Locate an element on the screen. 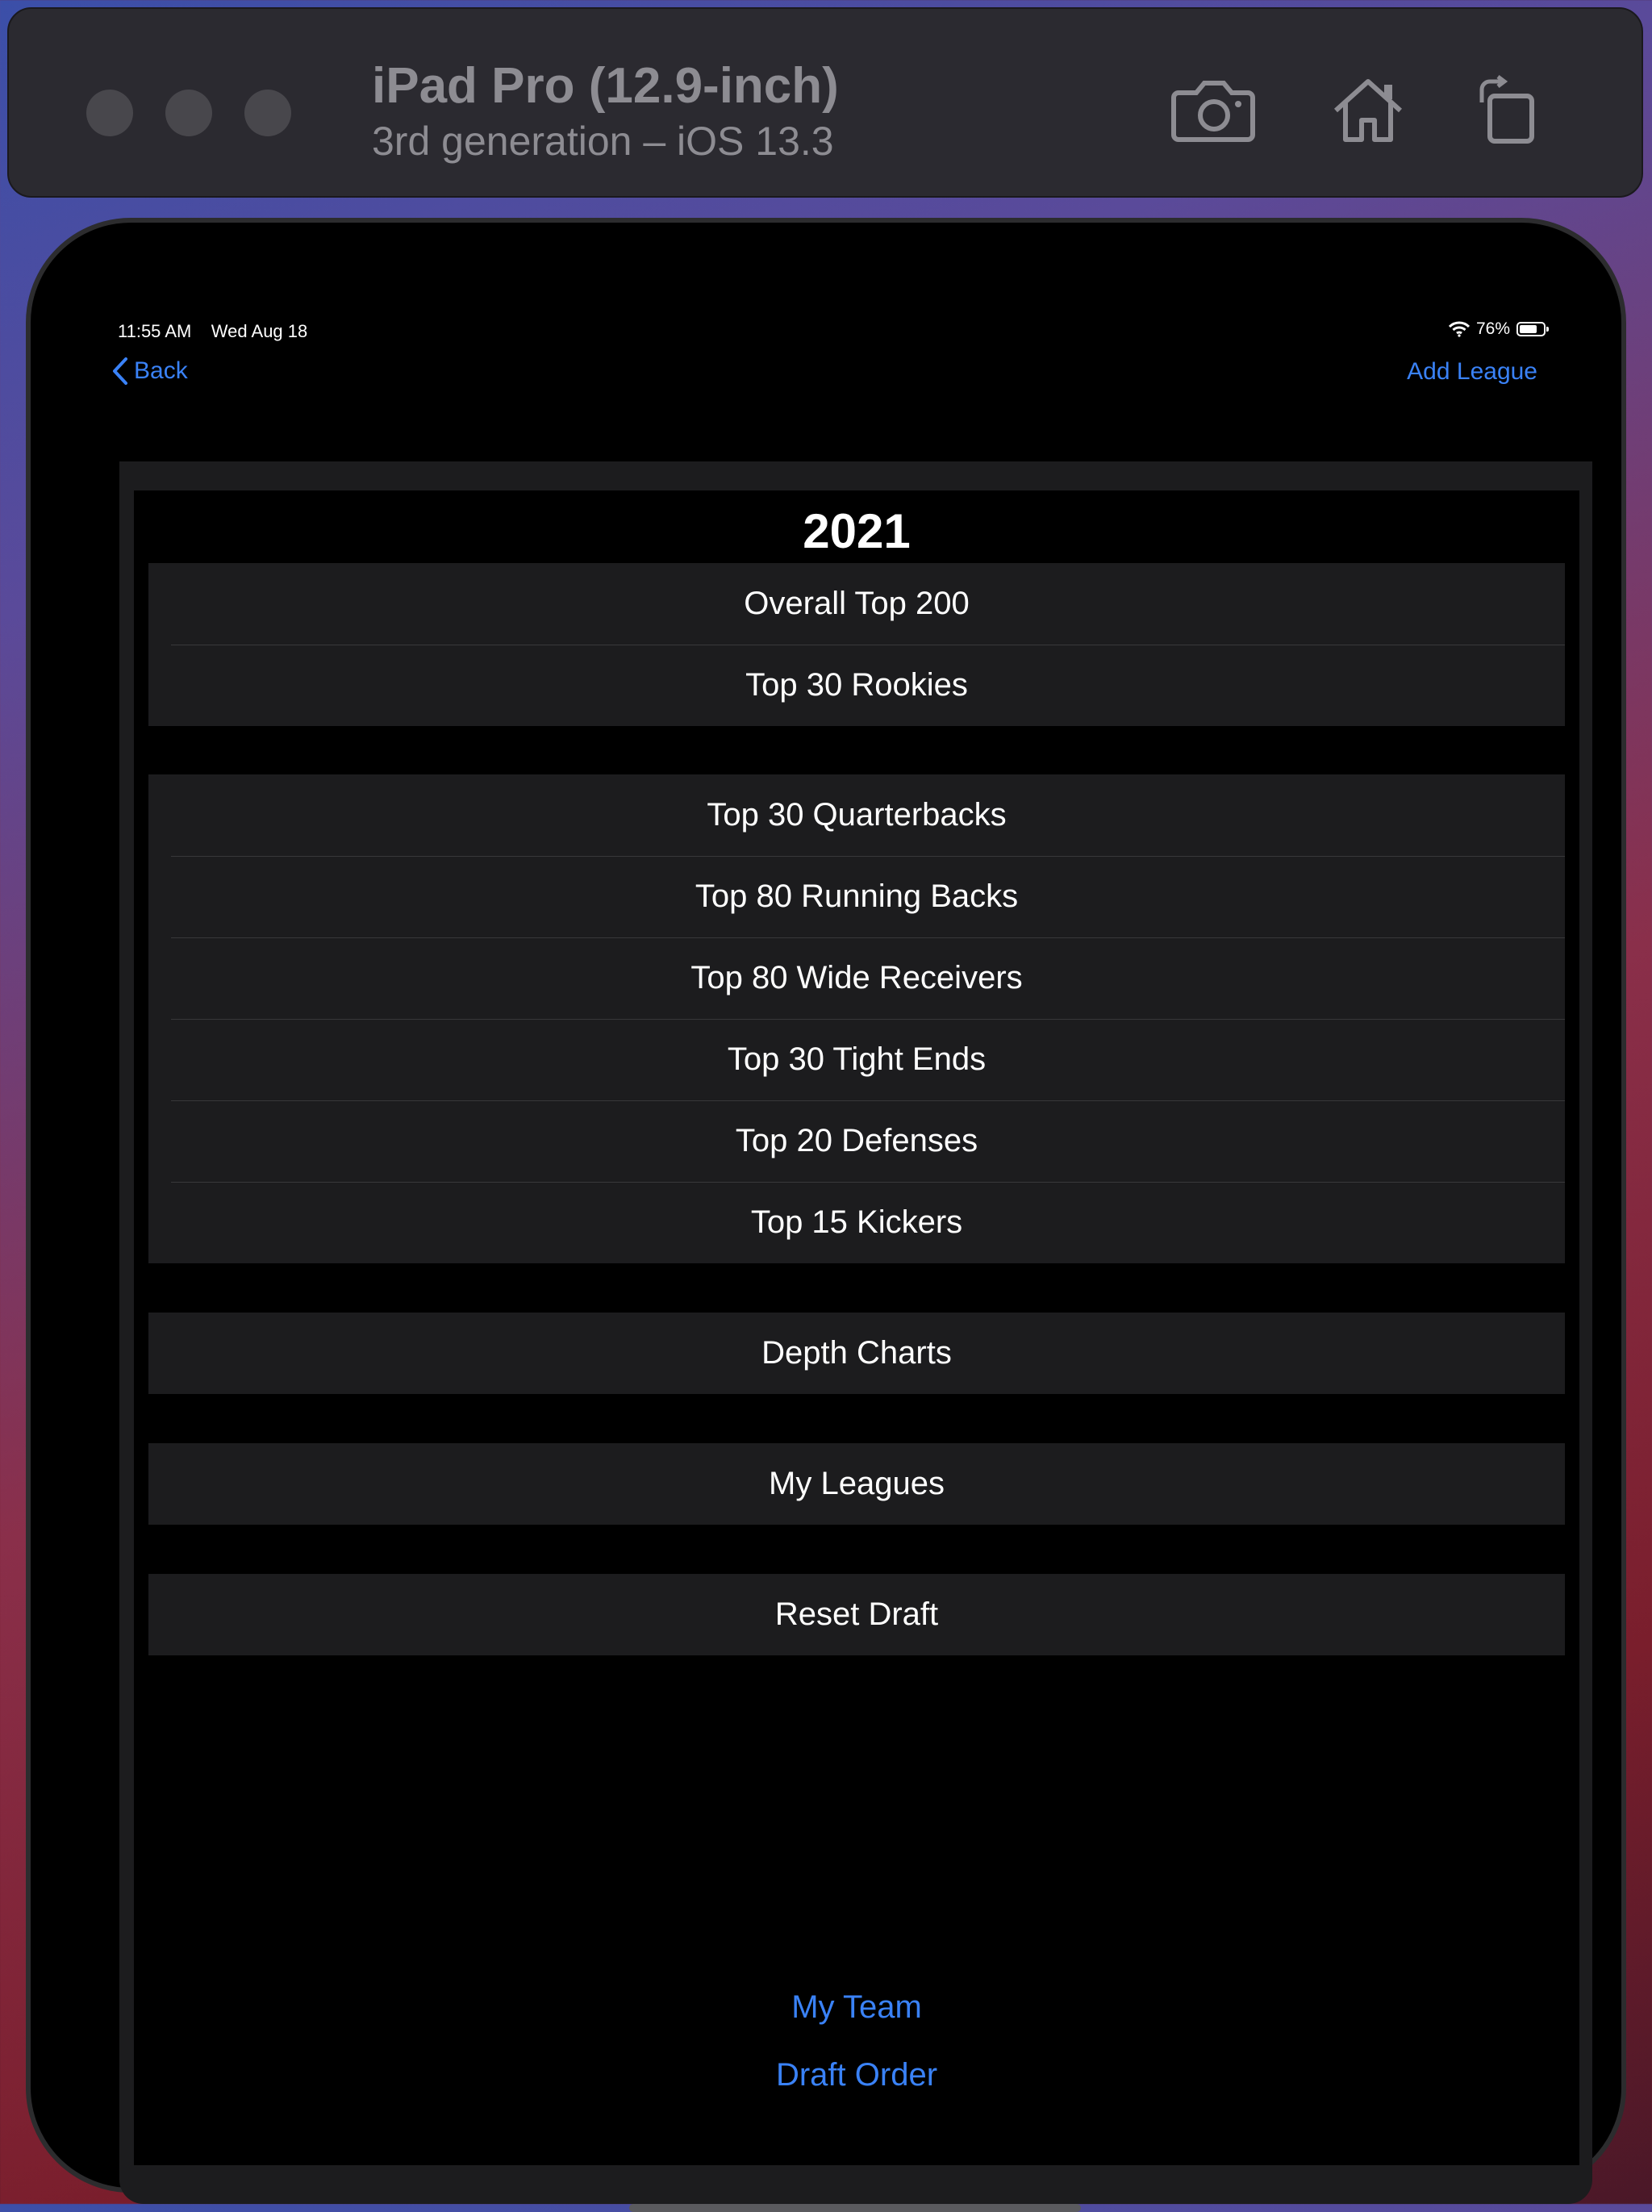  menu-item-tight-ends: Top 30 Tight Ends is located at coordinates (856, 1059).